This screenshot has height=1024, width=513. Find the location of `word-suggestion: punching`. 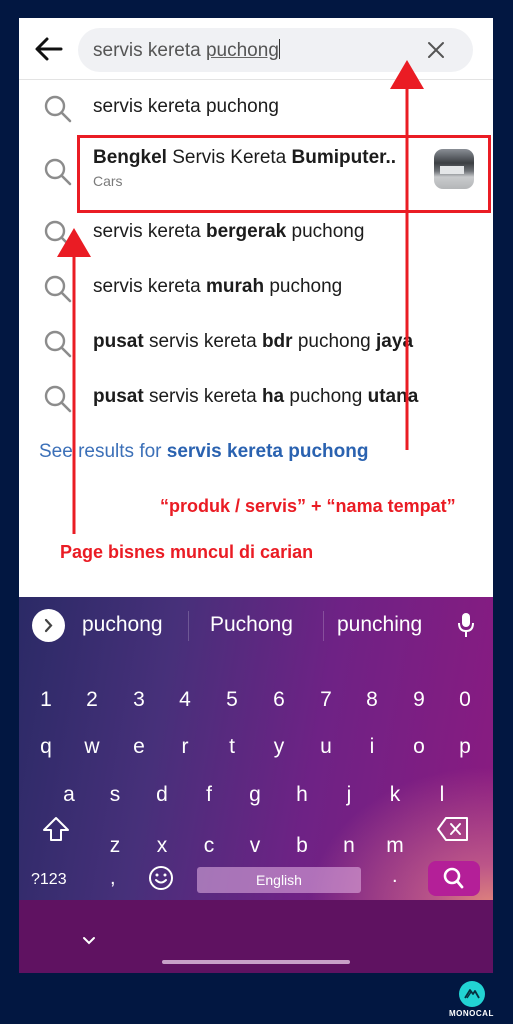

word-suggestion: punching is located at coordinates (379, 625).